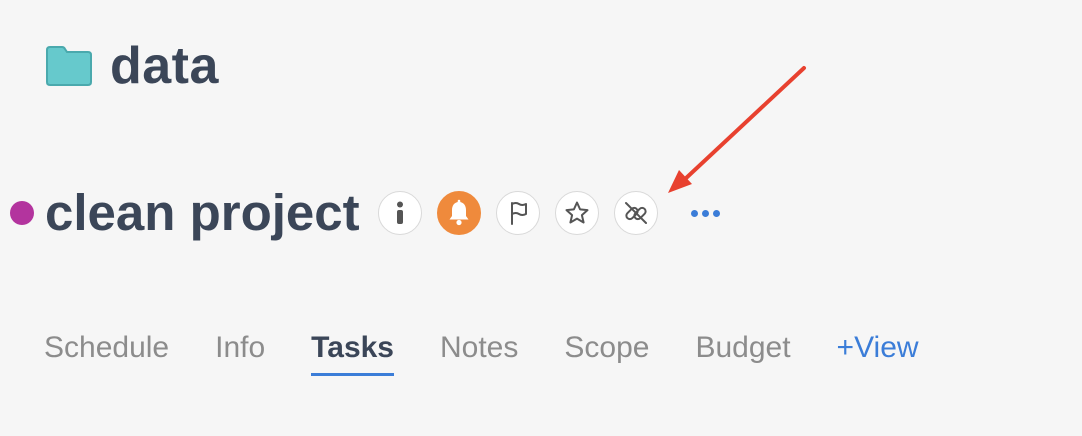  I want to click on more-options-button, so click(705, 213).